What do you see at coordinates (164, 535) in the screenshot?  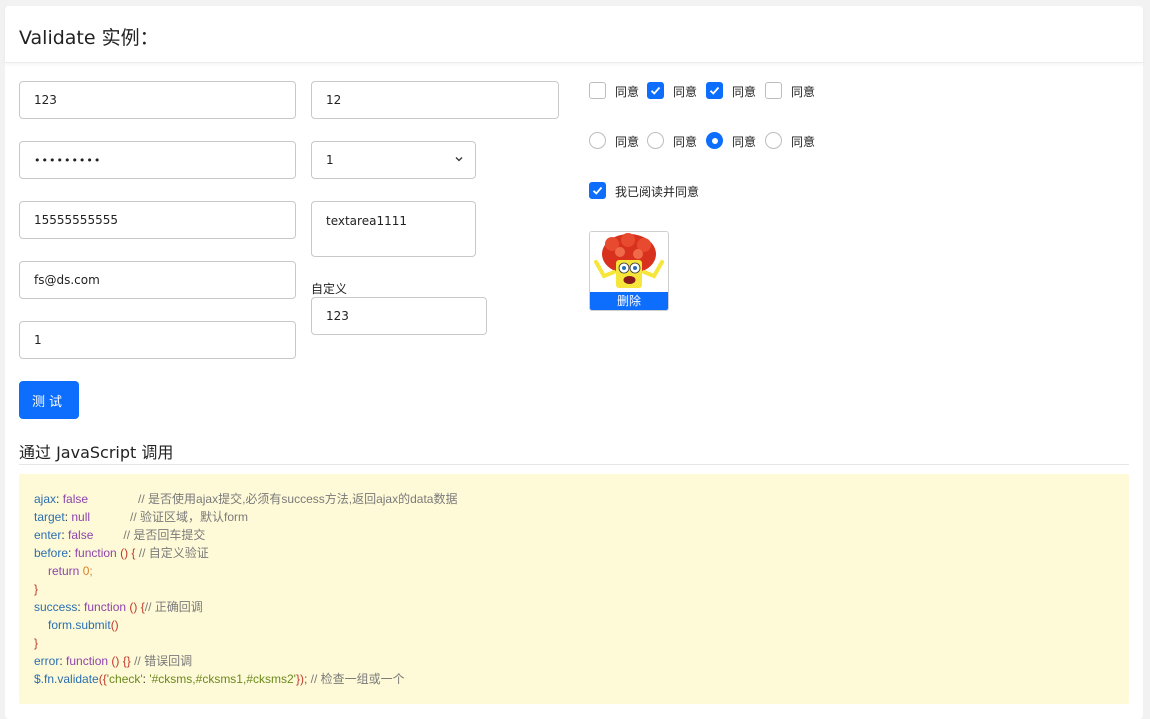 I see `code-comment: // 是否回车提交` at bounding box center [164, 535].